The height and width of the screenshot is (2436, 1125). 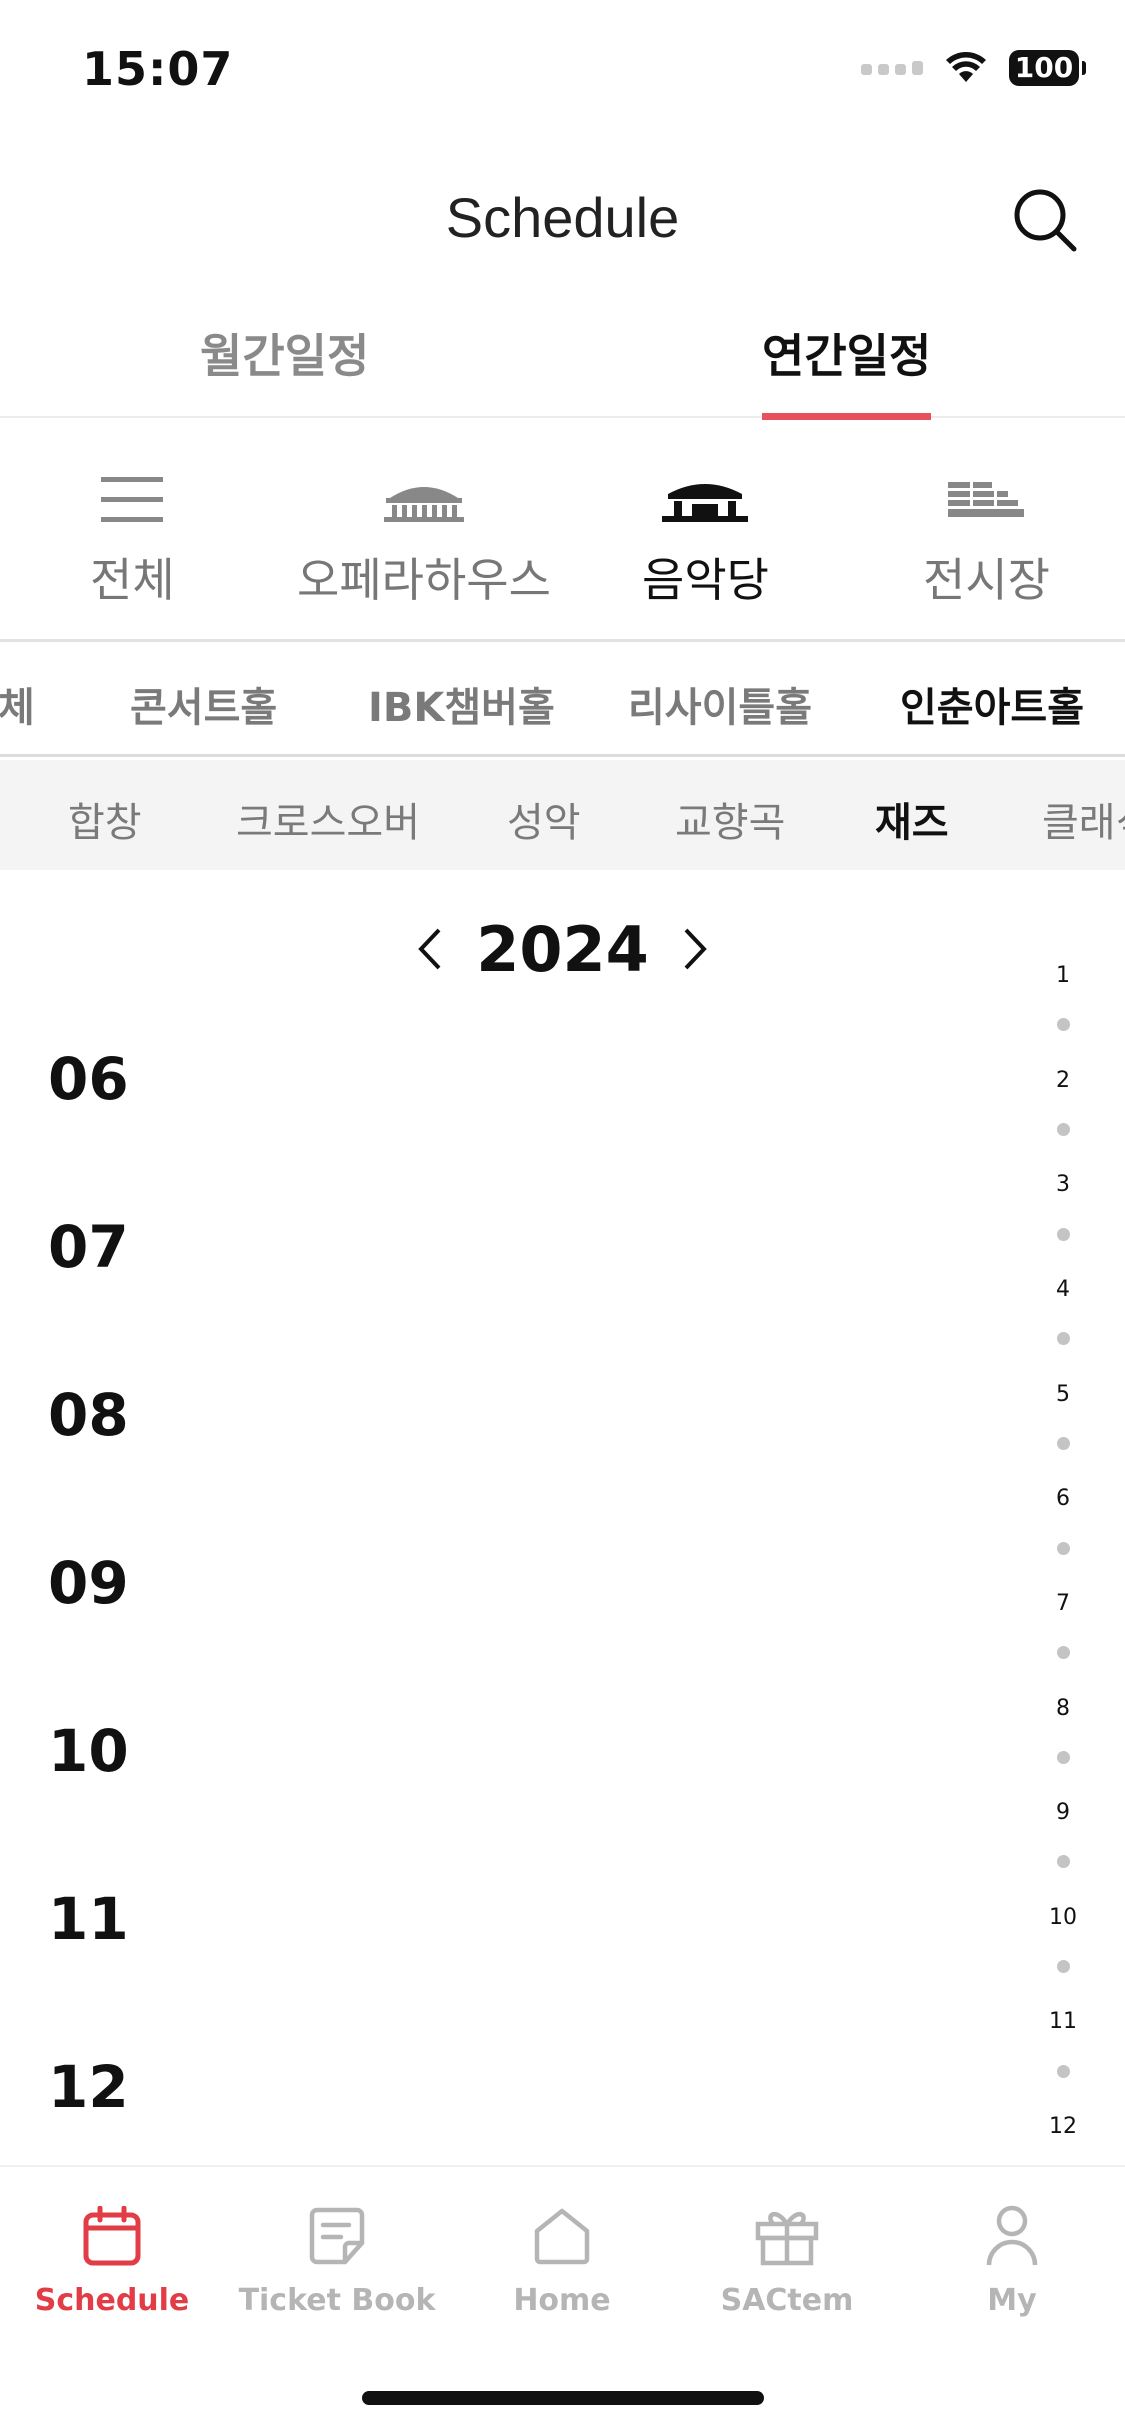 I want to click on nav-ticket-book: Ticket Book, so click(x=337, y=2259).